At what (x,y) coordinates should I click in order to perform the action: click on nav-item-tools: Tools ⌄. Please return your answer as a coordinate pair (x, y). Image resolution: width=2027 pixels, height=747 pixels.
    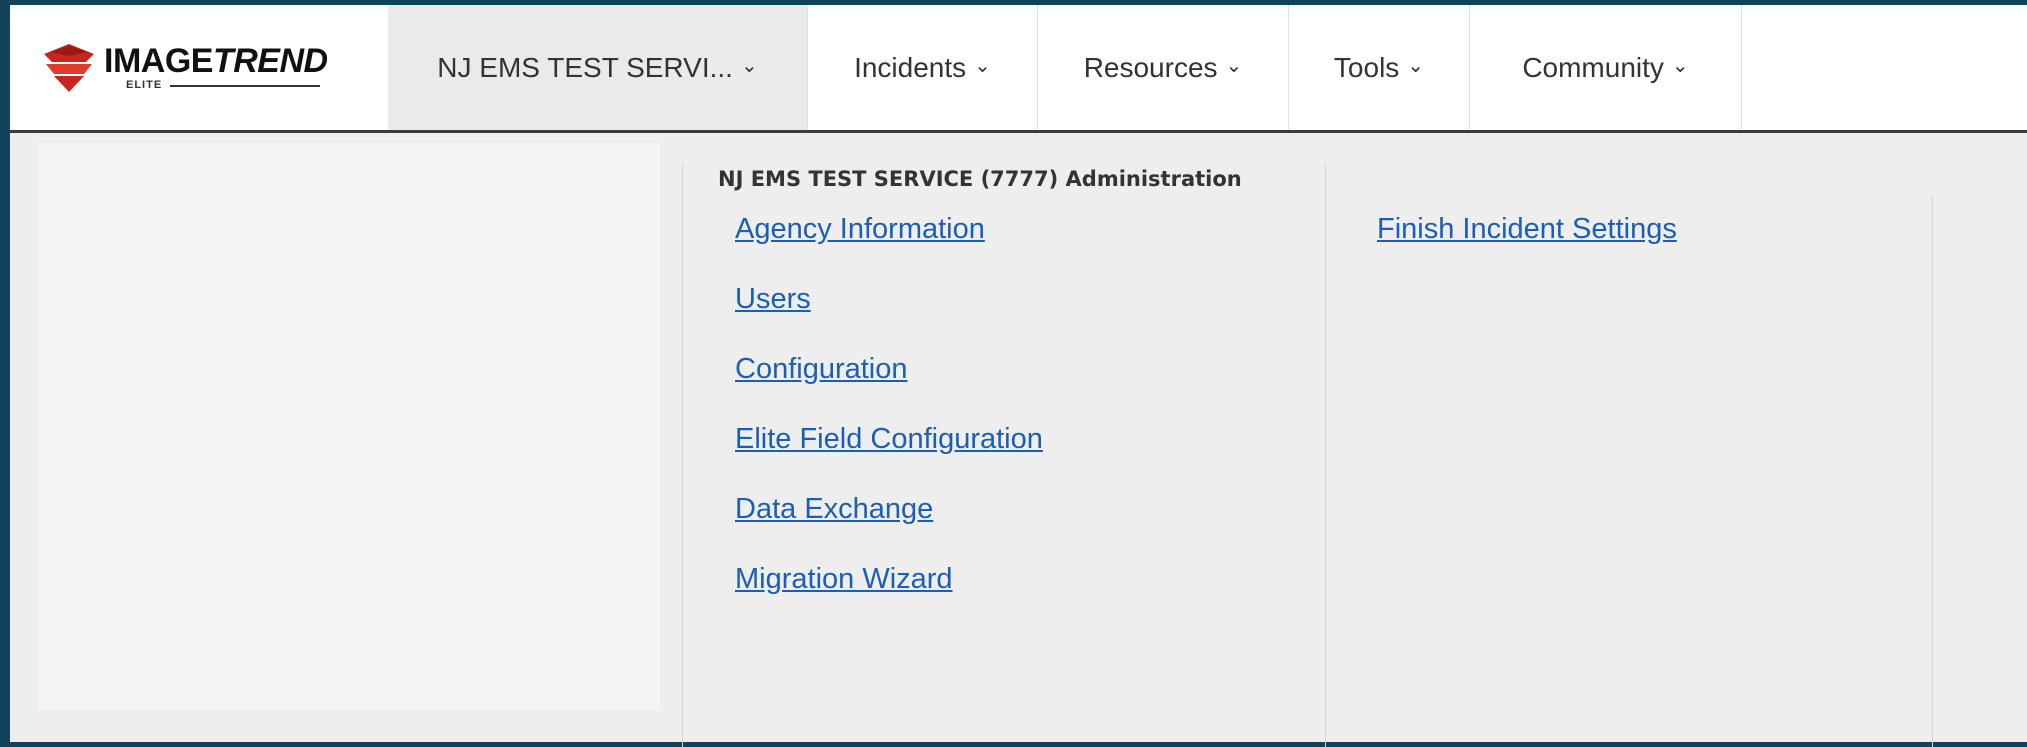
    Looking at the image, I should click on (1379, 67).